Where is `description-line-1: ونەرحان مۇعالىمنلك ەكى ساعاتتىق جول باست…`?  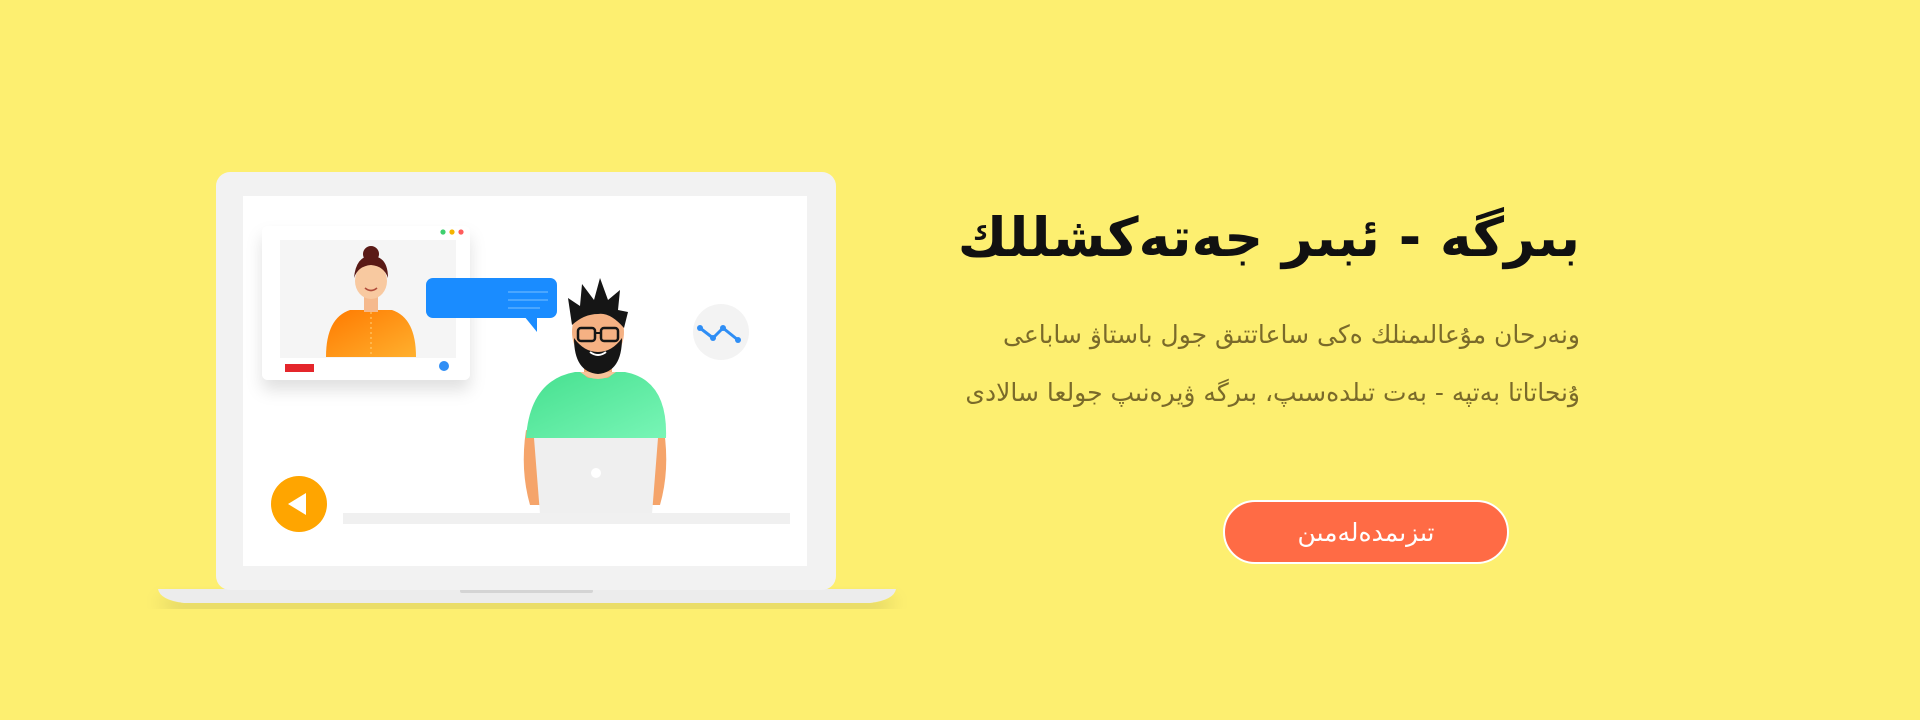
description-line-1: ونەرحان مۇعالىمنلك ەكى ساعاتتىق جول باست… is located at coordinates (1291, 334).